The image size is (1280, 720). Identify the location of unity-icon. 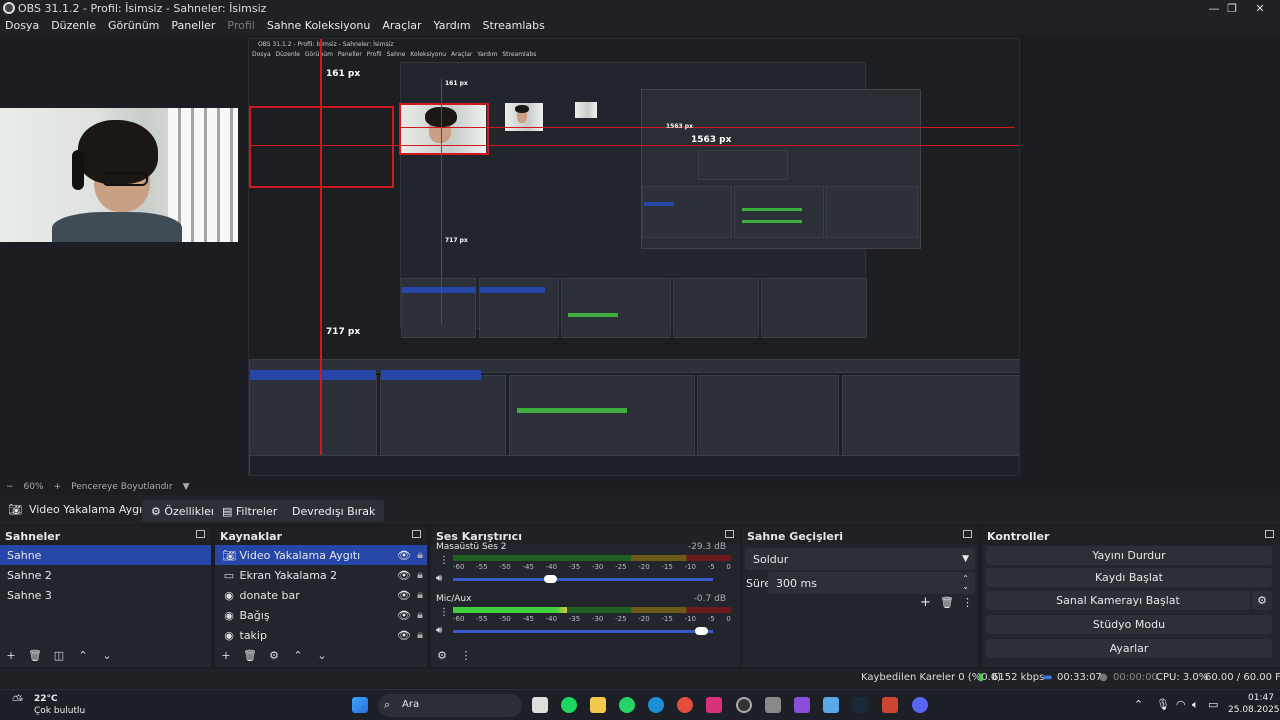
(773, 705).